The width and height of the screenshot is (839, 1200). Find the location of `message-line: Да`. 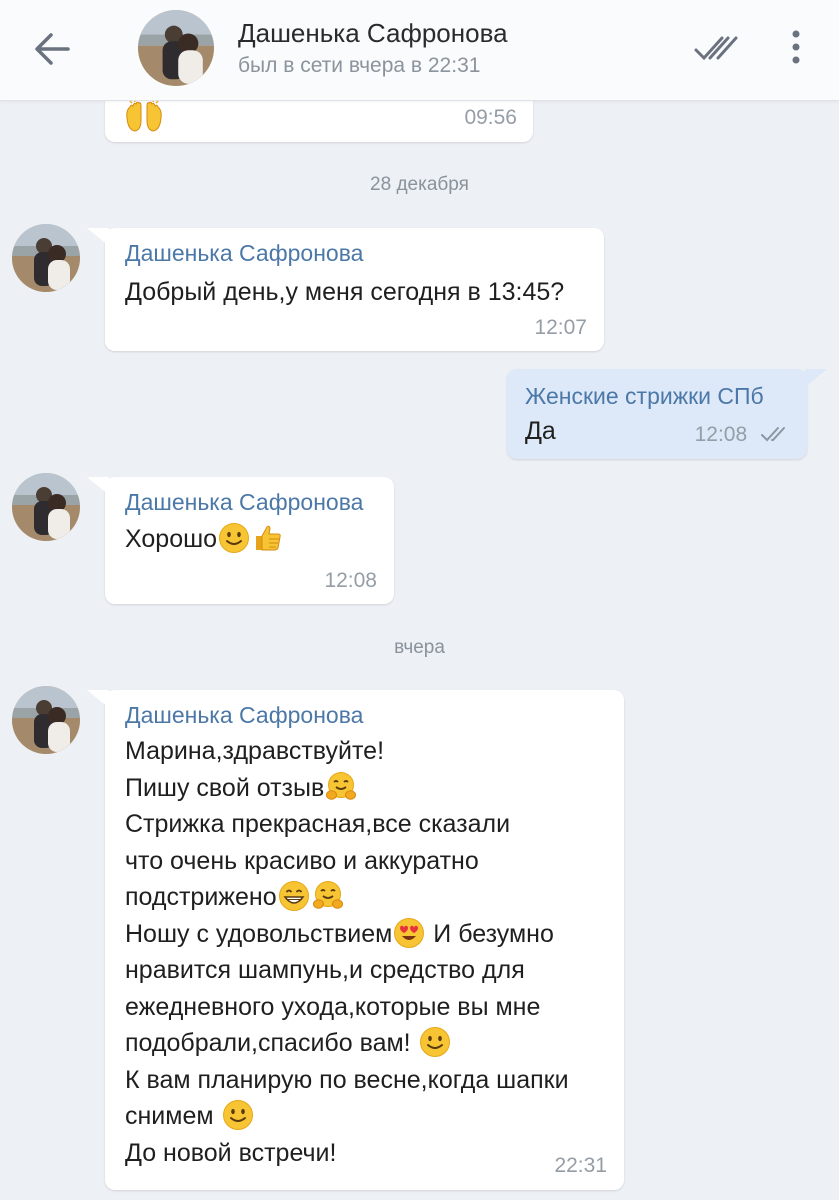

message-line: Да is located at coordinates (540, 431).